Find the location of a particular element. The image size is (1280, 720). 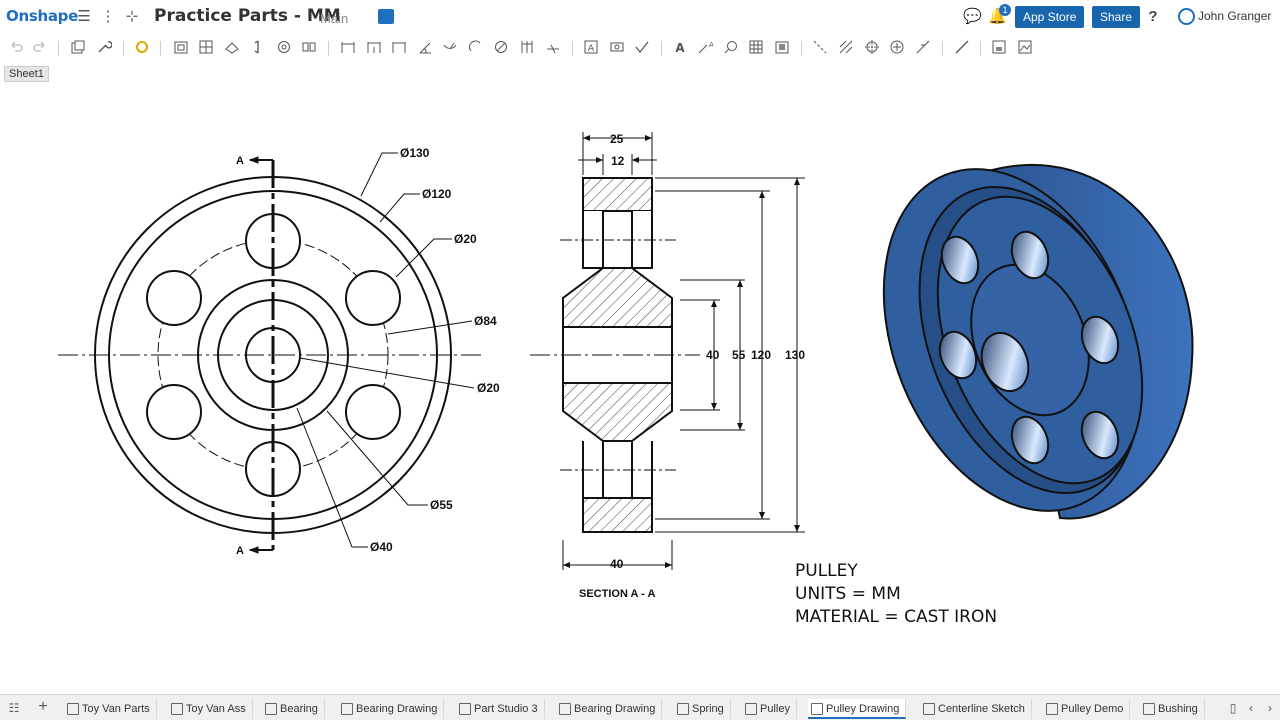

leader-note-icon: A is located at coordinates (705, 47).